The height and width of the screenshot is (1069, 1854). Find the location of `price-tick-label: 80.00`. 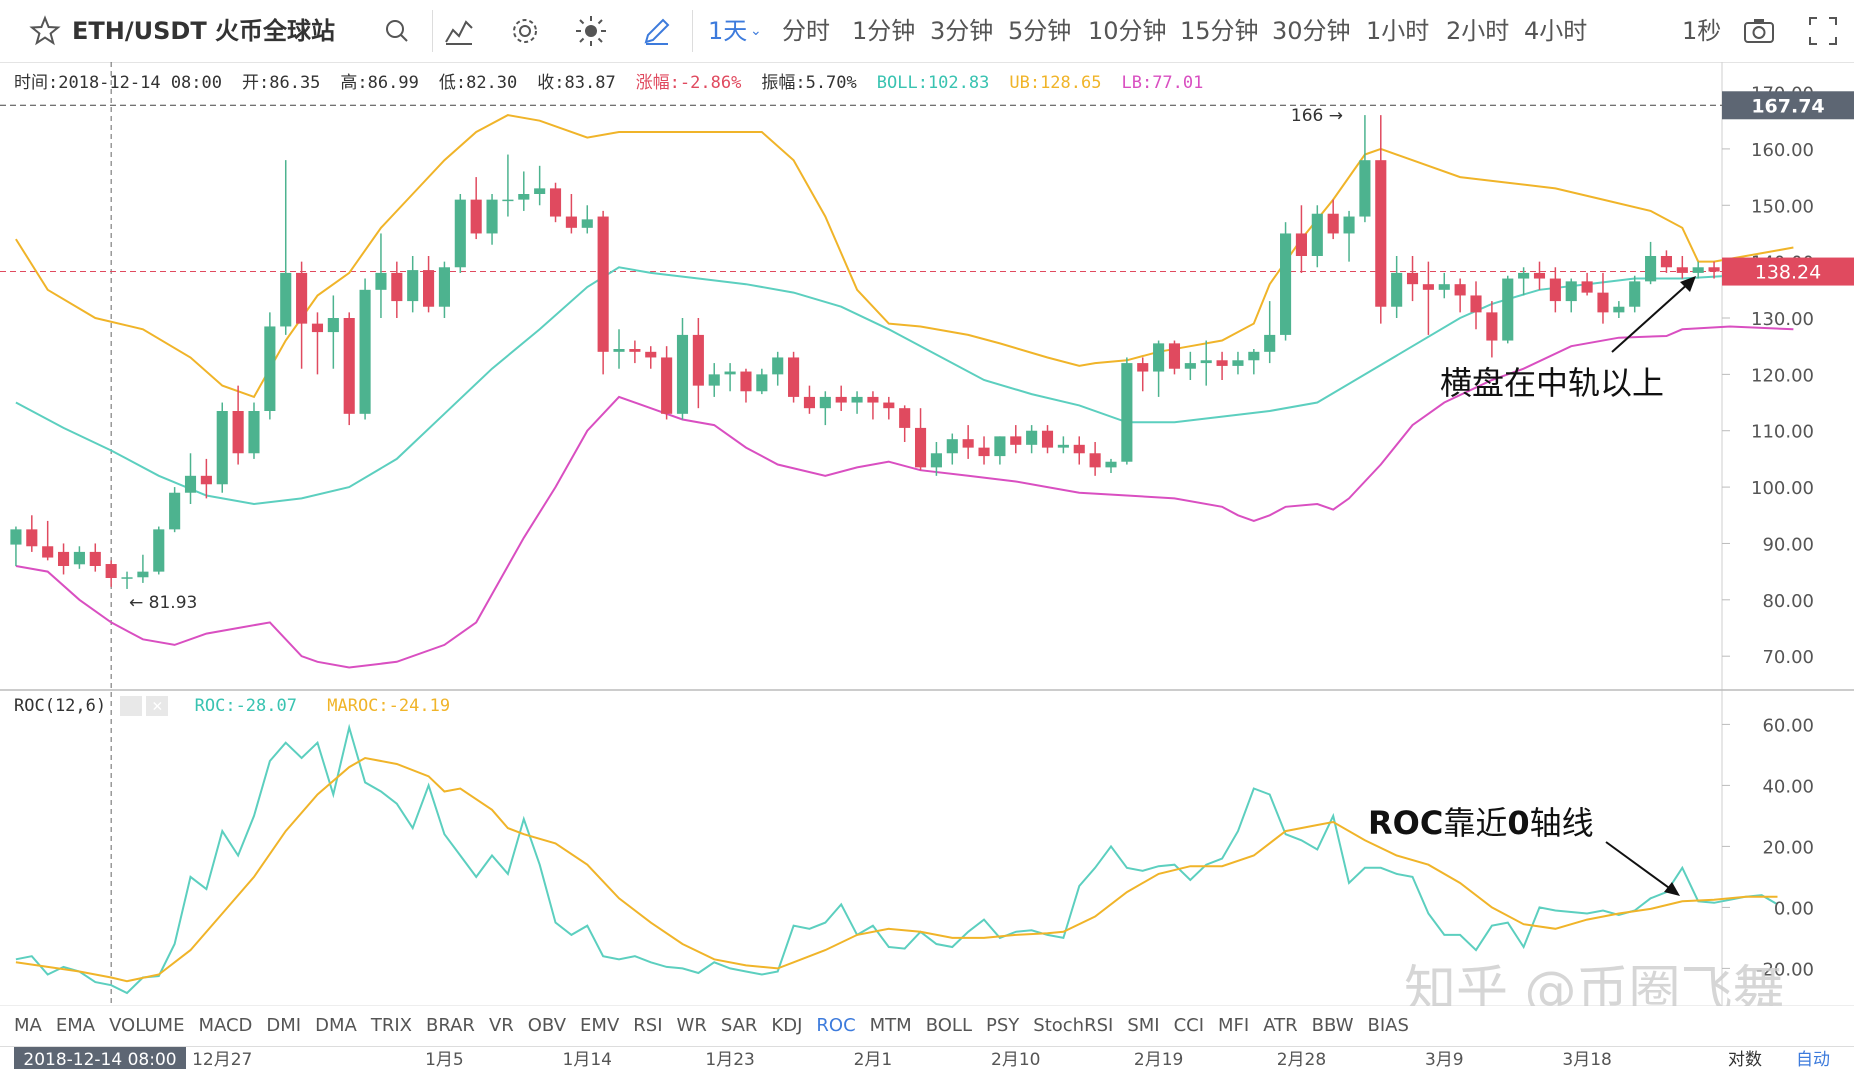

price-tick-label: 80.00 is located at coordinates (1788, 601).